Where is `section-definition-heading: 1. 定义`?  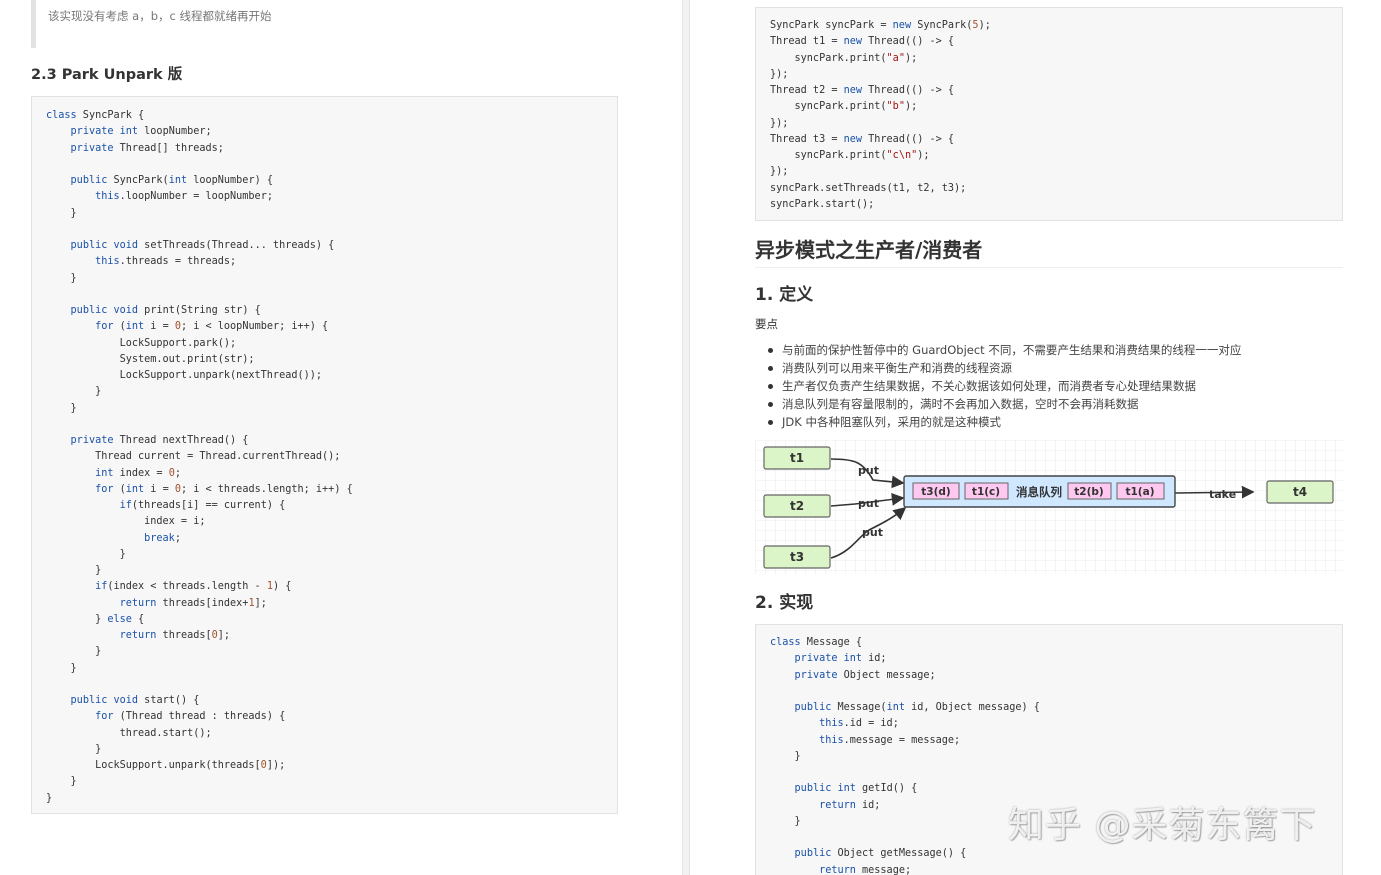
section-definition-heading: 1. 定义 is located at coordinates (784, 292).